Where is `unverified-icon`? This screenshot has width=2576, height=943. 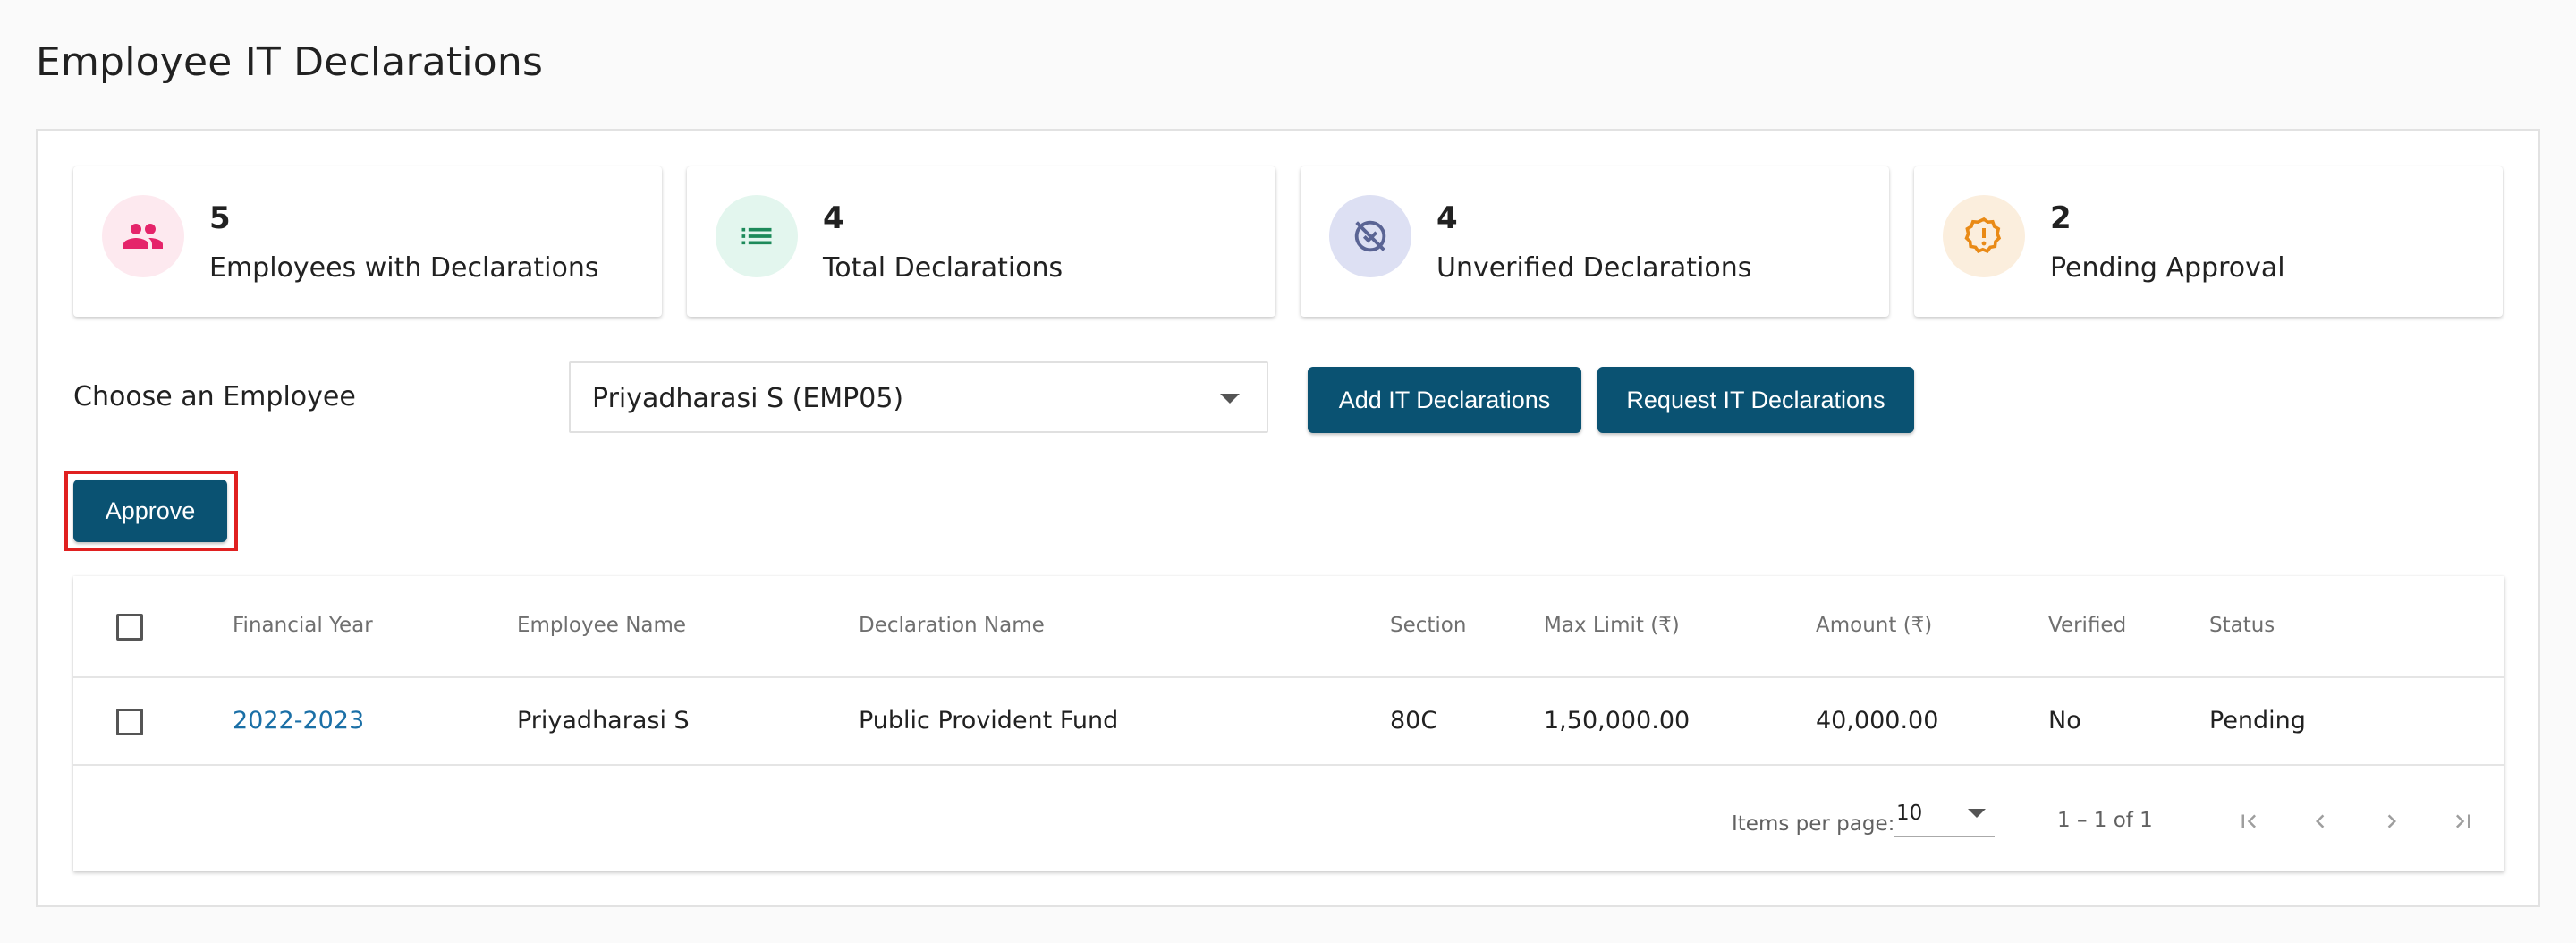 unverified-icon is located at coordinates (1370, 236).